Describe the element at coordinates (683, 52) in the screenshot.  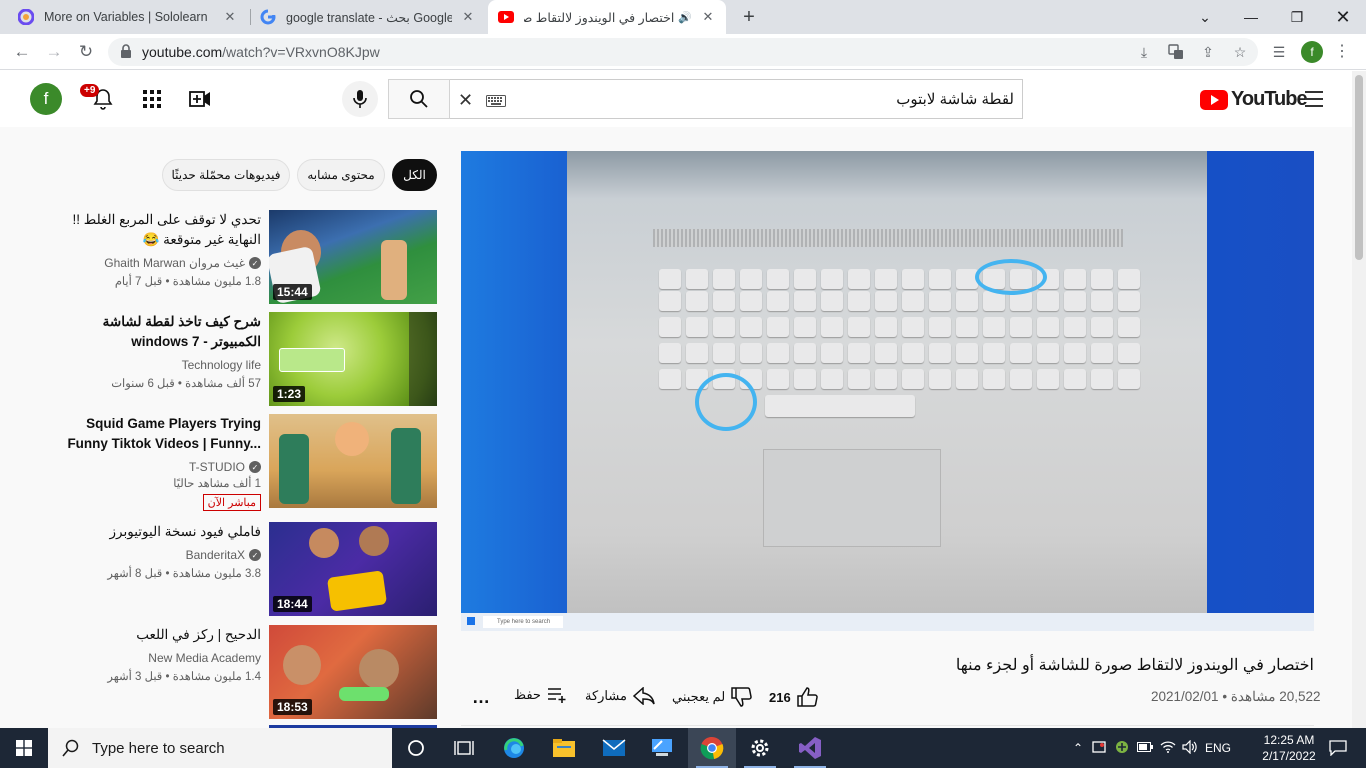
I see `address-bar: youtube.com/watch?v=VRxvnO8KJpw ⤓ ⇪ ☆` at that location.